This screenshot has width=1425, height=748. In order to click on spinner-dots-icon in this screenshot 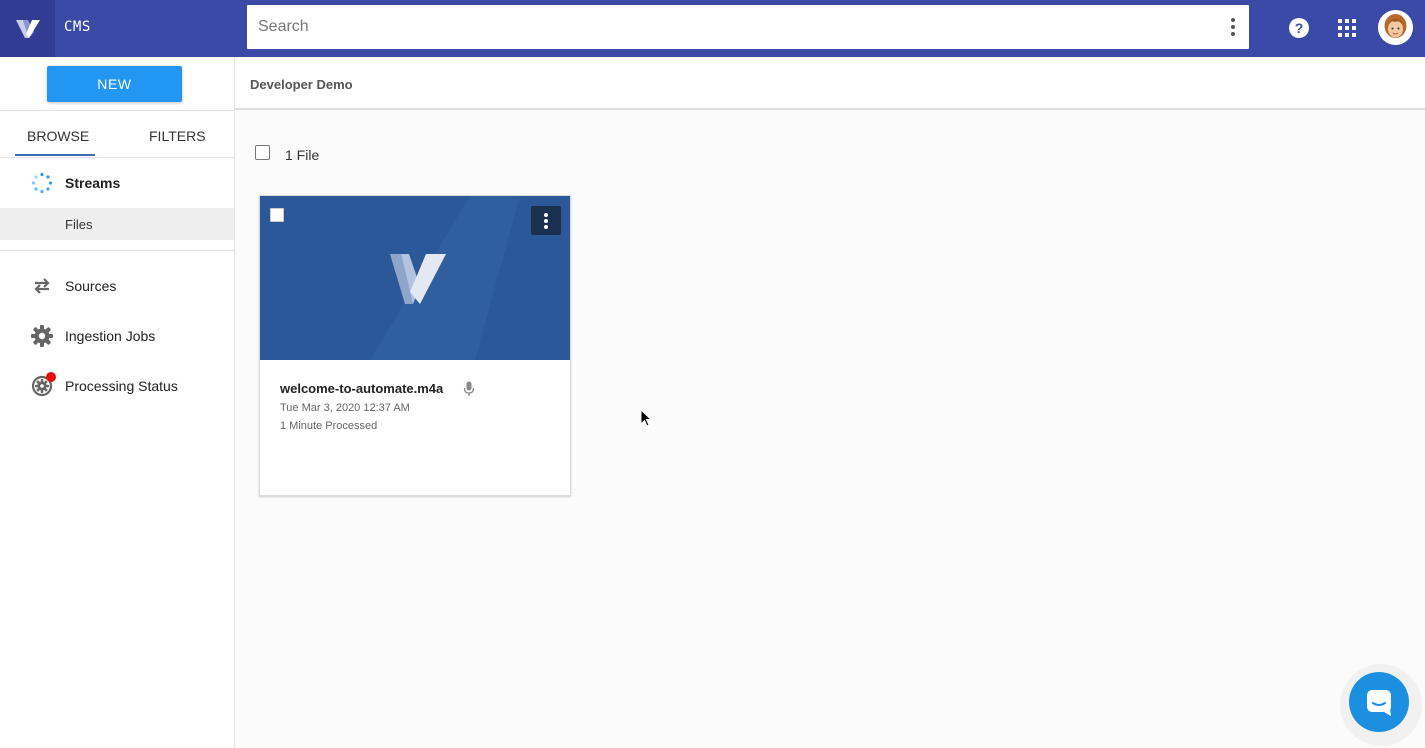, I will do `click(42, 183)`.